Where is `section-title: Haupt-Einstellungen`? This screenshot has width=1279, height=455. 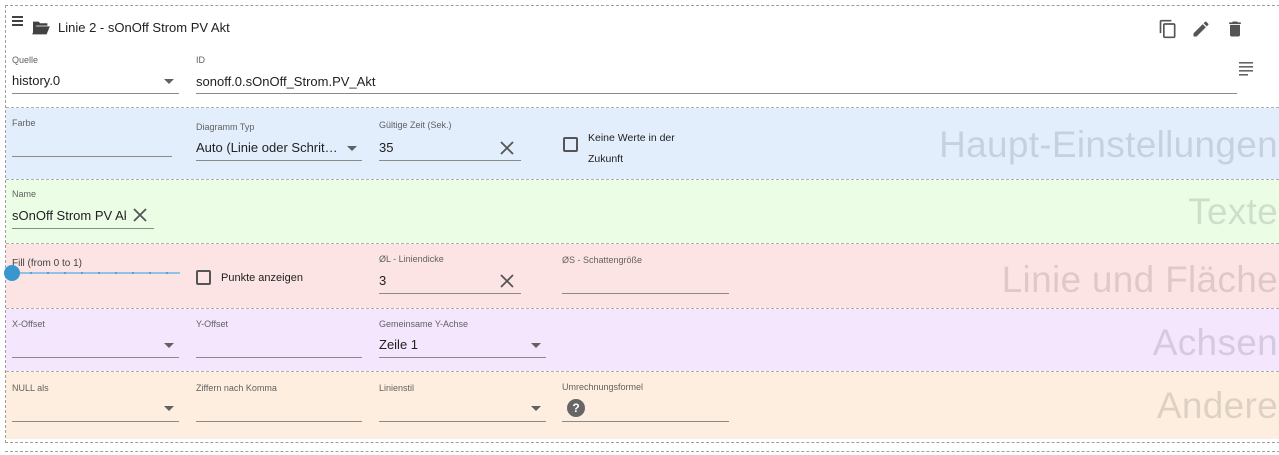
section-title: Haupt-Einstellungen is located at coordinates (1108, 144).